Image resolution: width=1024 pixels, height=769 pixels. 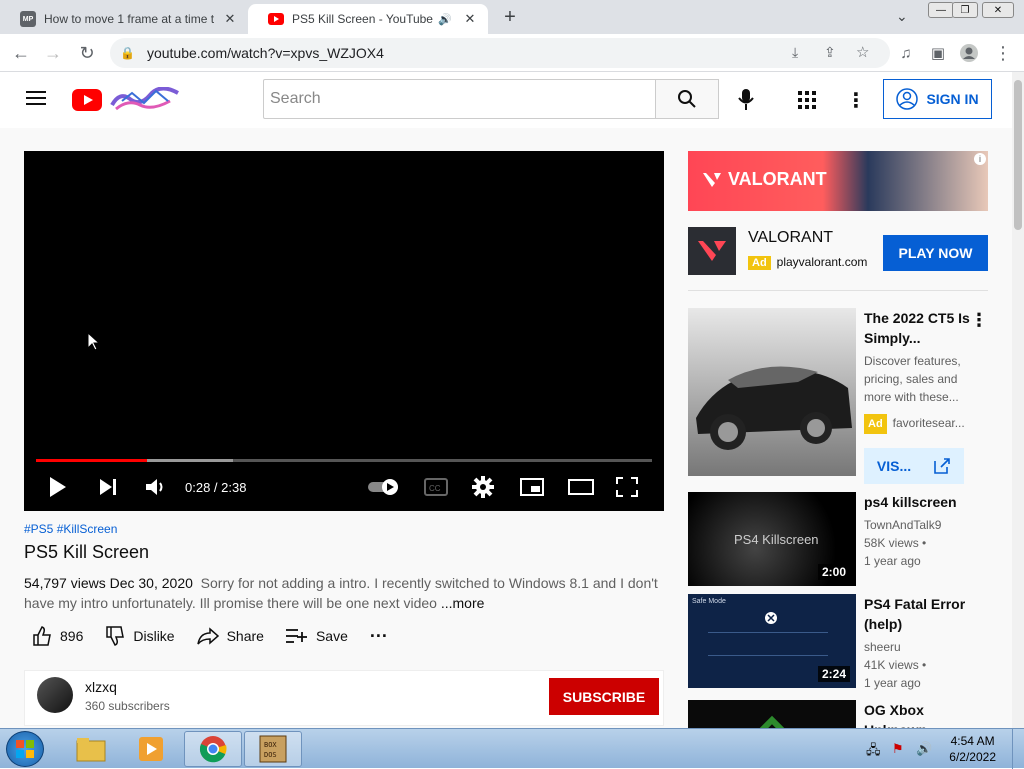 What do you see at coordinates (127, 53) in the screenshot?
I see `lock-icon: 🔒` at bounding box center [127, 53].